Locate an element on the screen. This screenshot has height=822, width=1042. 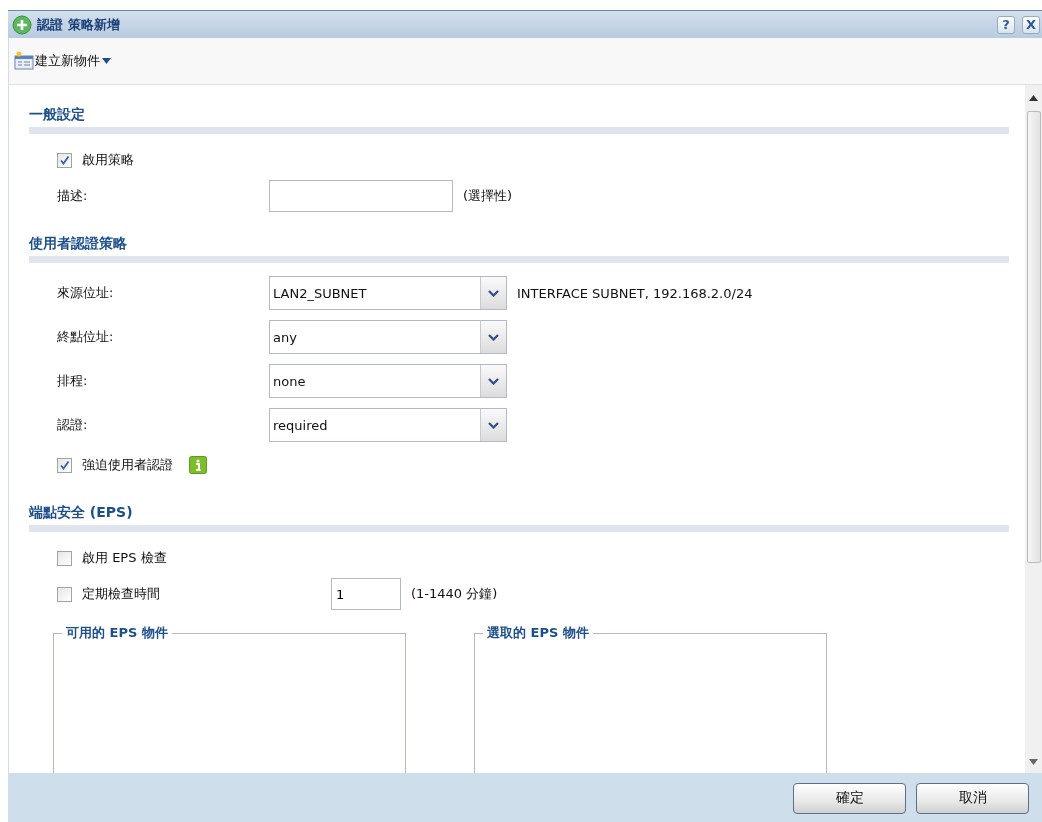
checkbox-label: 啟用策略 is located at coordinates (108, 160).